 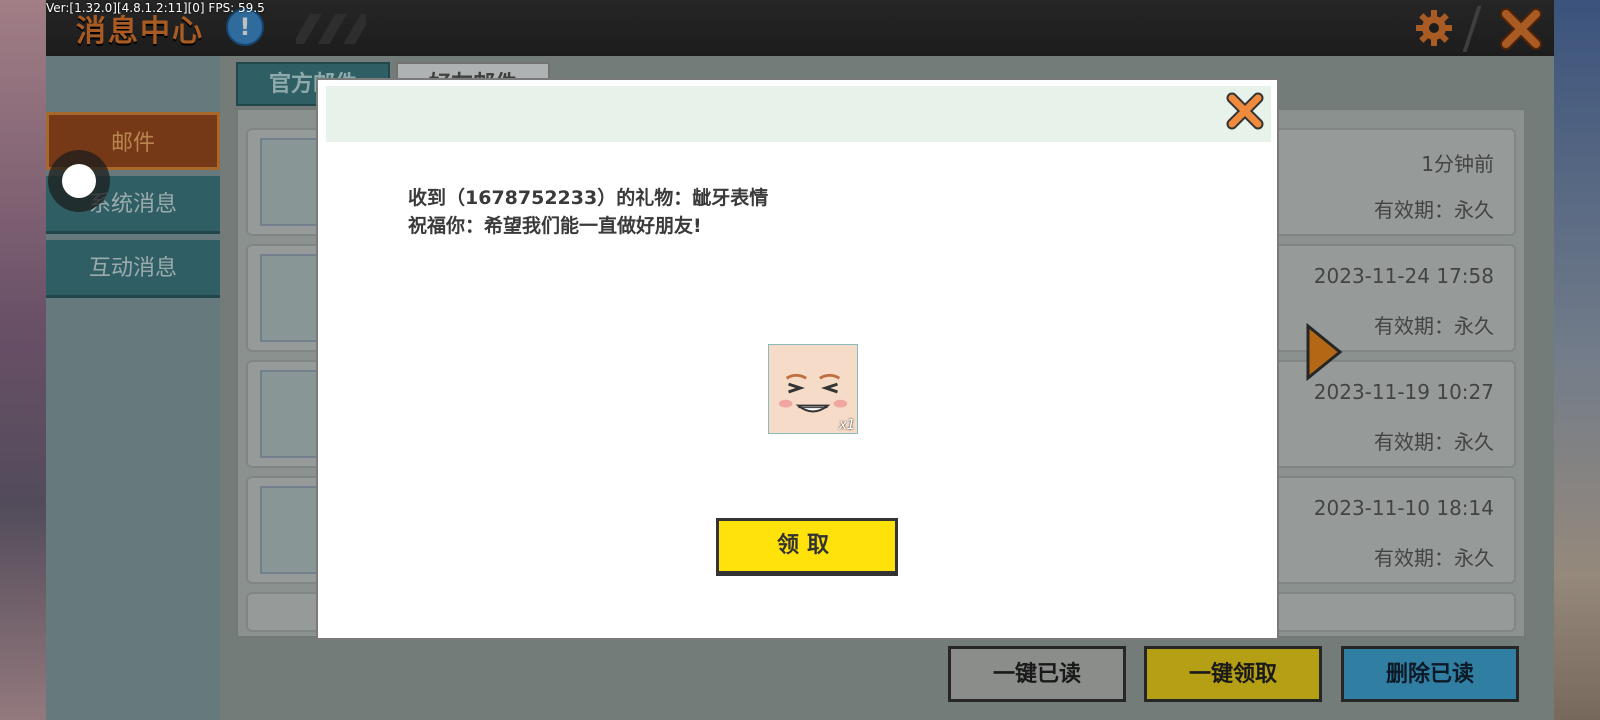 What do you see at coordinates (798, 114) in the screenshot?
I see `modal-header` at bounding box center [798, 114].